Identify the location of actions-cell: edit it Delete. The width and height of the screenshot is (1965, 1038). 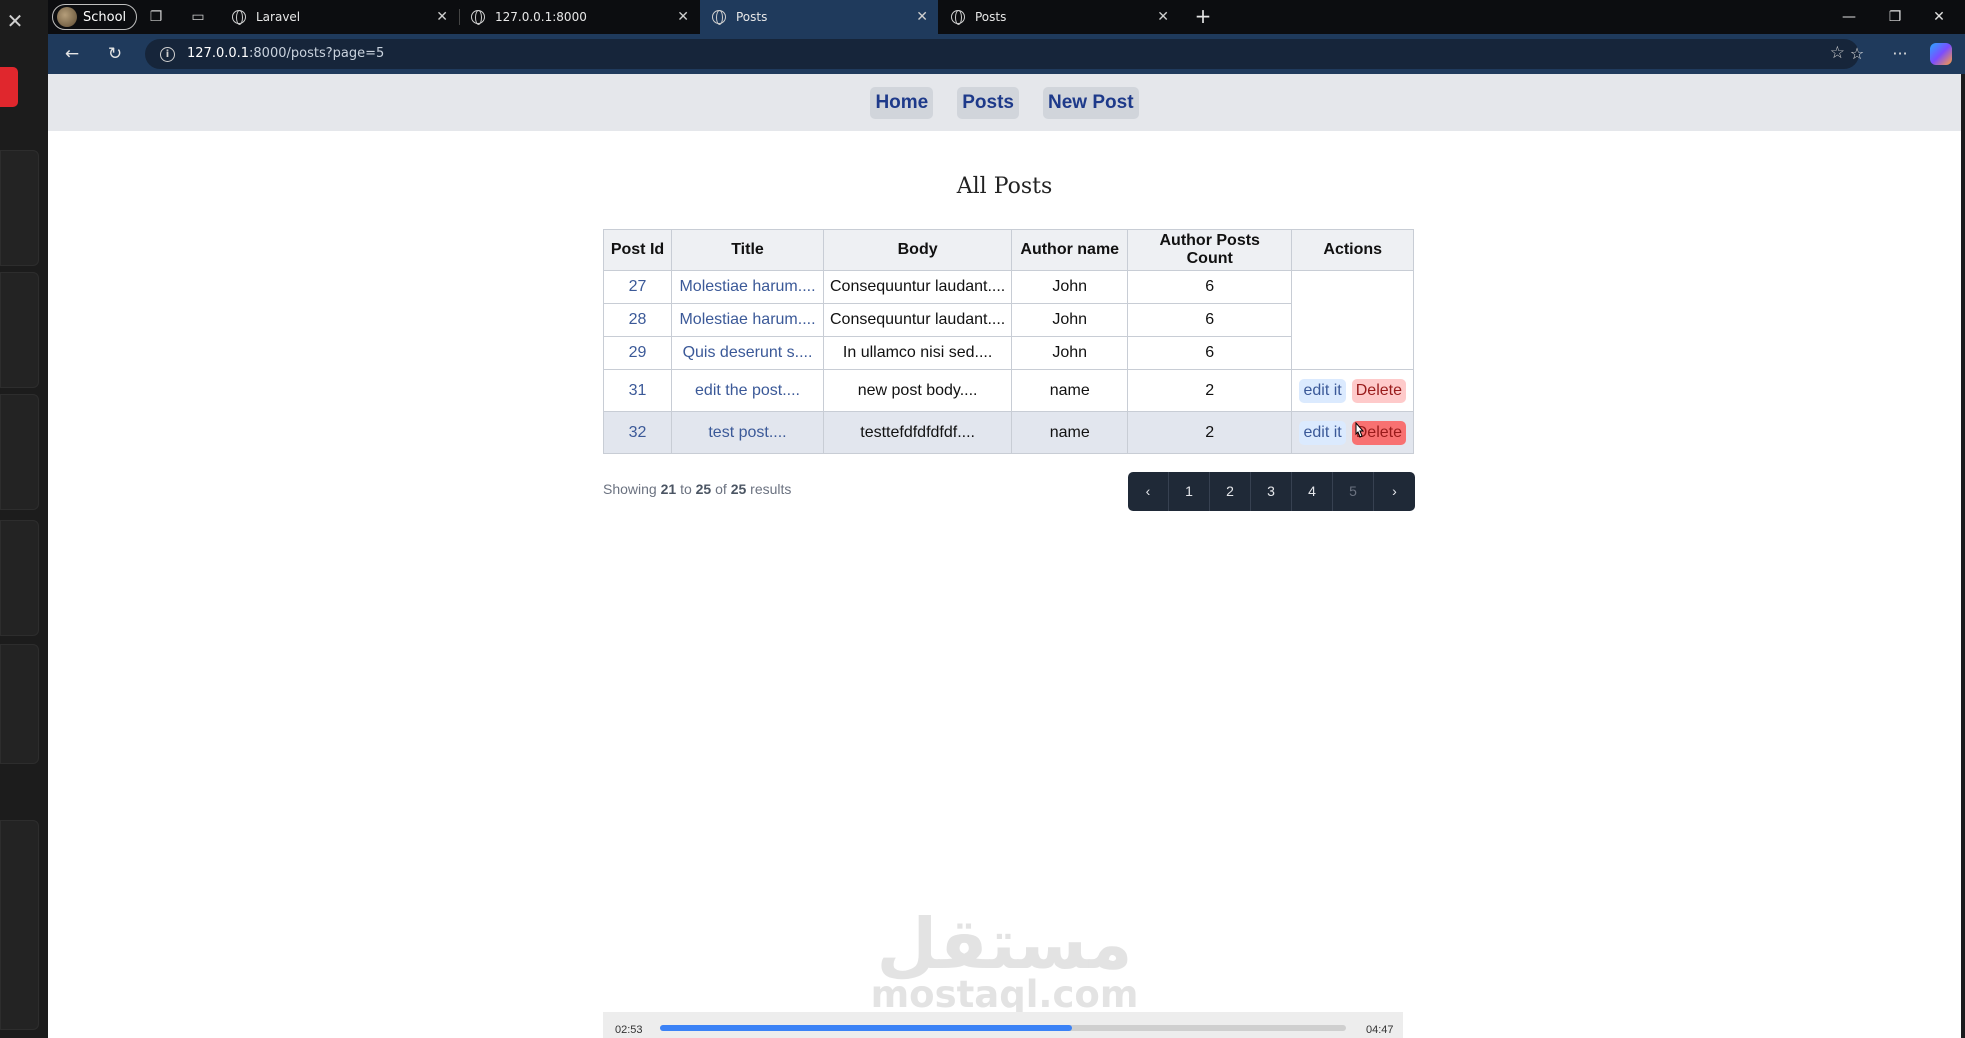
(1353, 390).